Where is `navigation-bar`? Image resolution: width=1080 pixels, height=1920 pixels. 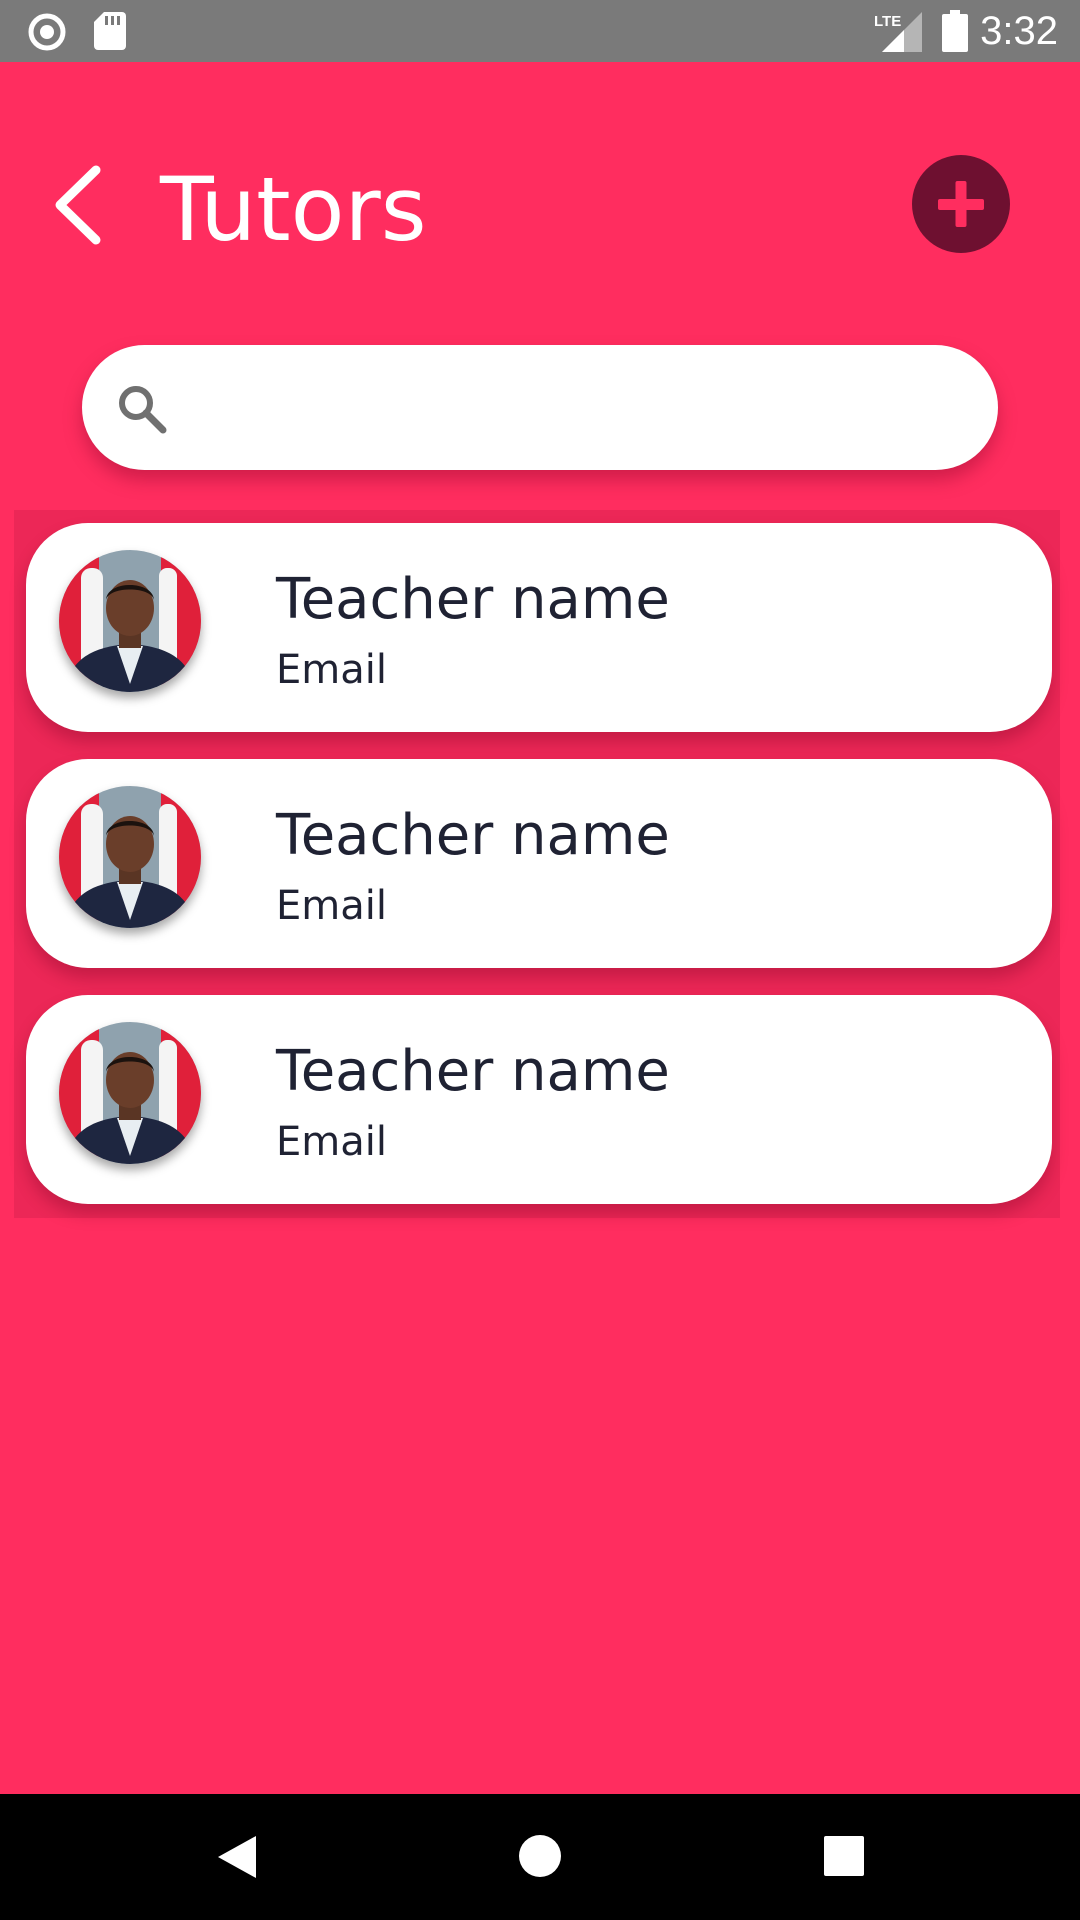
navigation-bar is located at coordinates (540, 1857).